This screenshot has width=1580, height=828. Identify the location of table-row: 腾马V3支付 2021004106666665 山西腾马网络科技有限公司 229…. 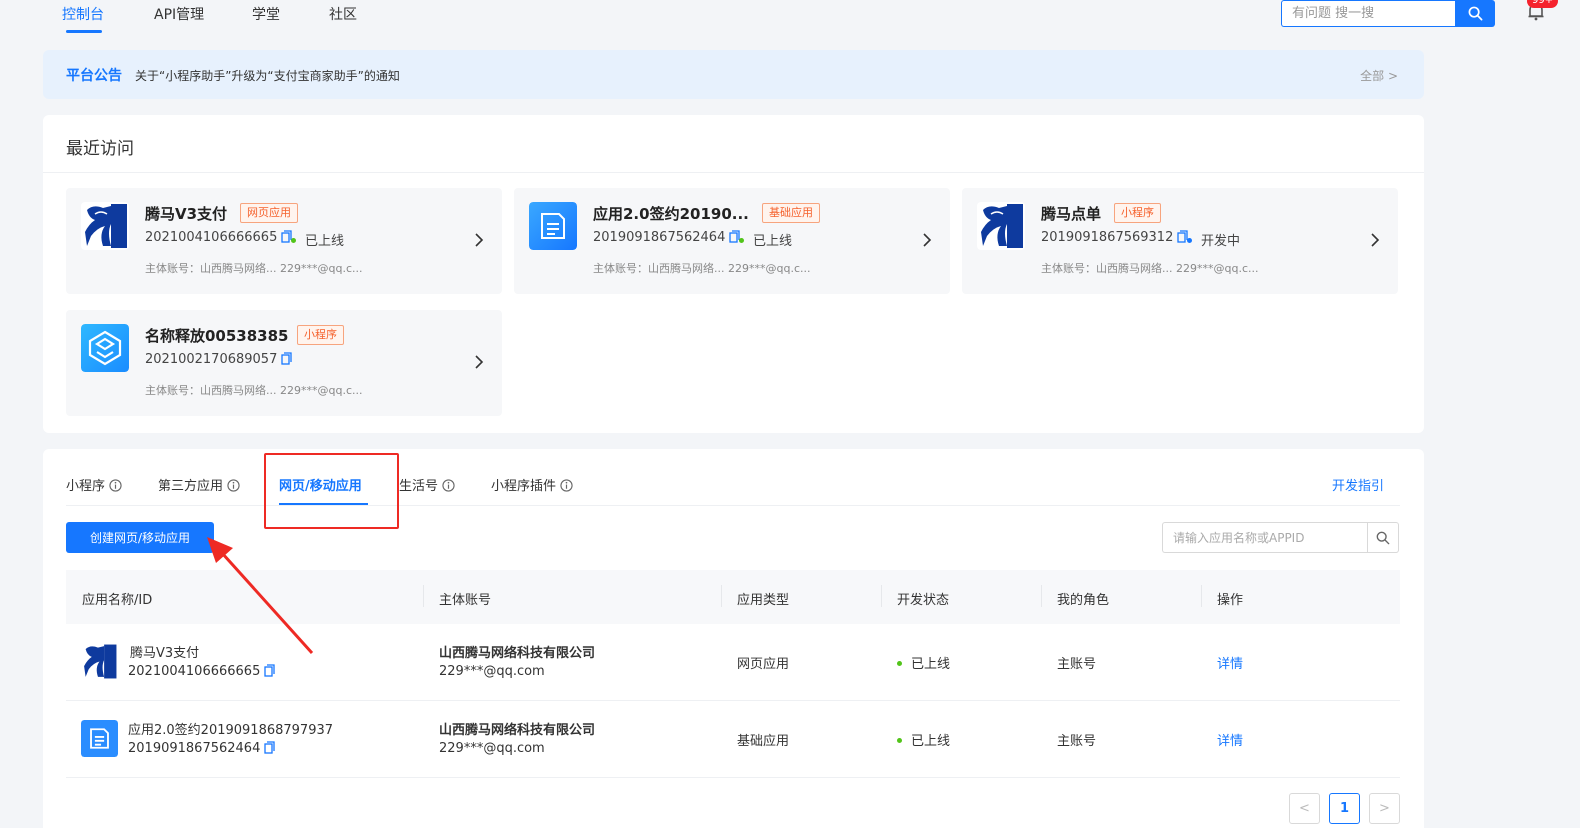
(733, 662).